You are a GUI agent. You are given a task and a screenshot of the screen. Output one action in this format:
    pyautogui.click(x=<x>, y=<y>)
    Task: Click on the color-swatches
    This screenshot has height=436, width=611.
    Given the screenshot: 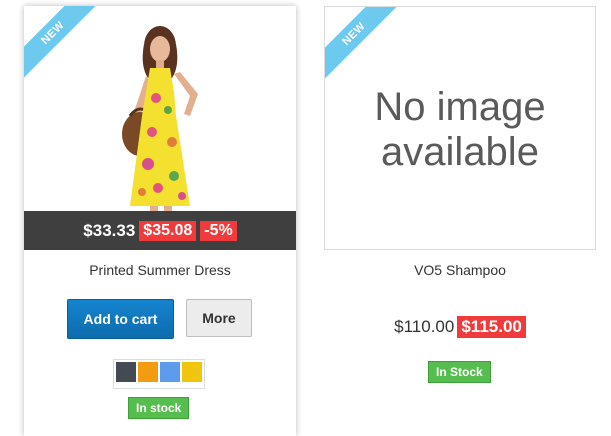 What is the action you would take?
    pyautogui.click(x=159, y=374)
    